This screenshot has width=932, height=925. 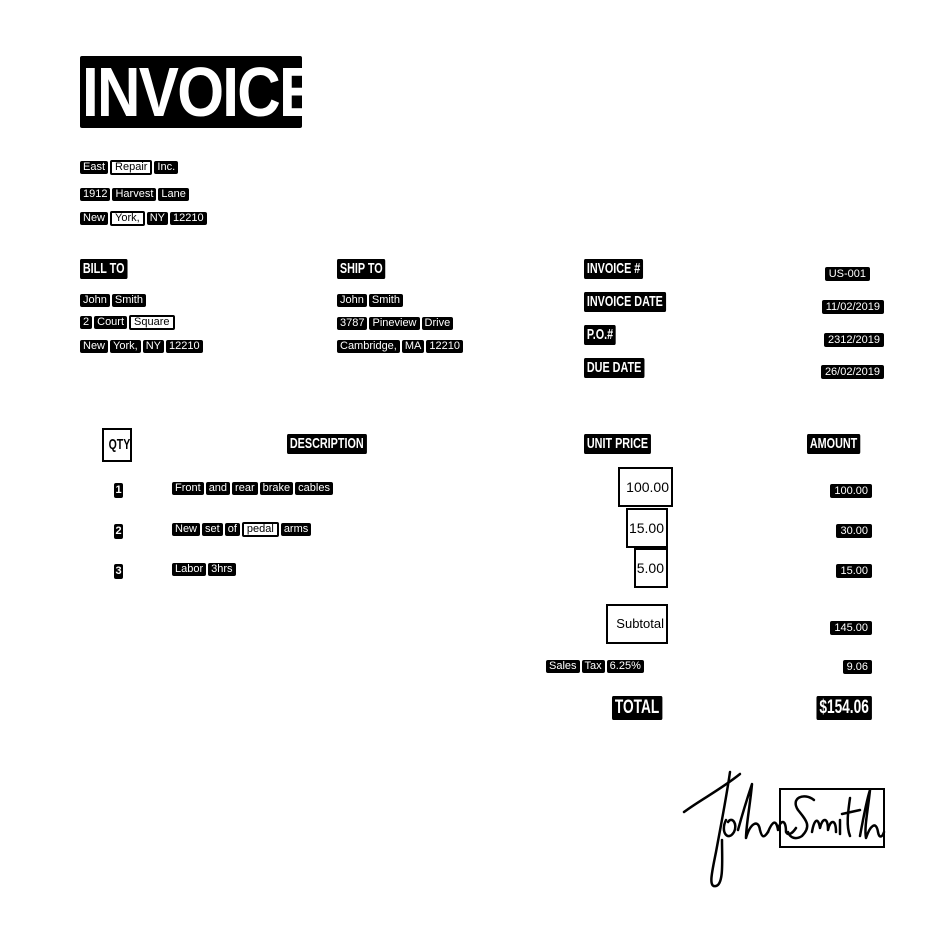 I want to click on sales-tax-wrap: 9.06, so click(x=857, y=666).